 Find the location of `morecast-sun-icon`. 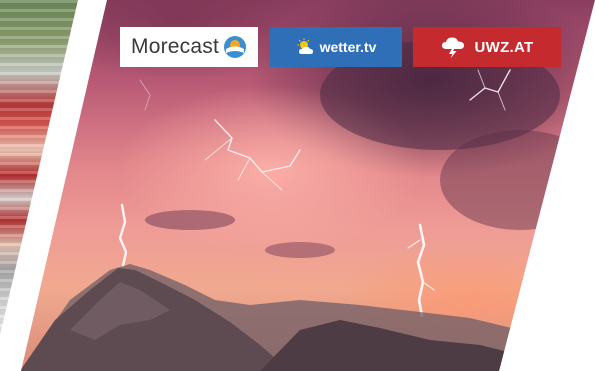

morecast-sun-icon is located at coordinates (234, 47).